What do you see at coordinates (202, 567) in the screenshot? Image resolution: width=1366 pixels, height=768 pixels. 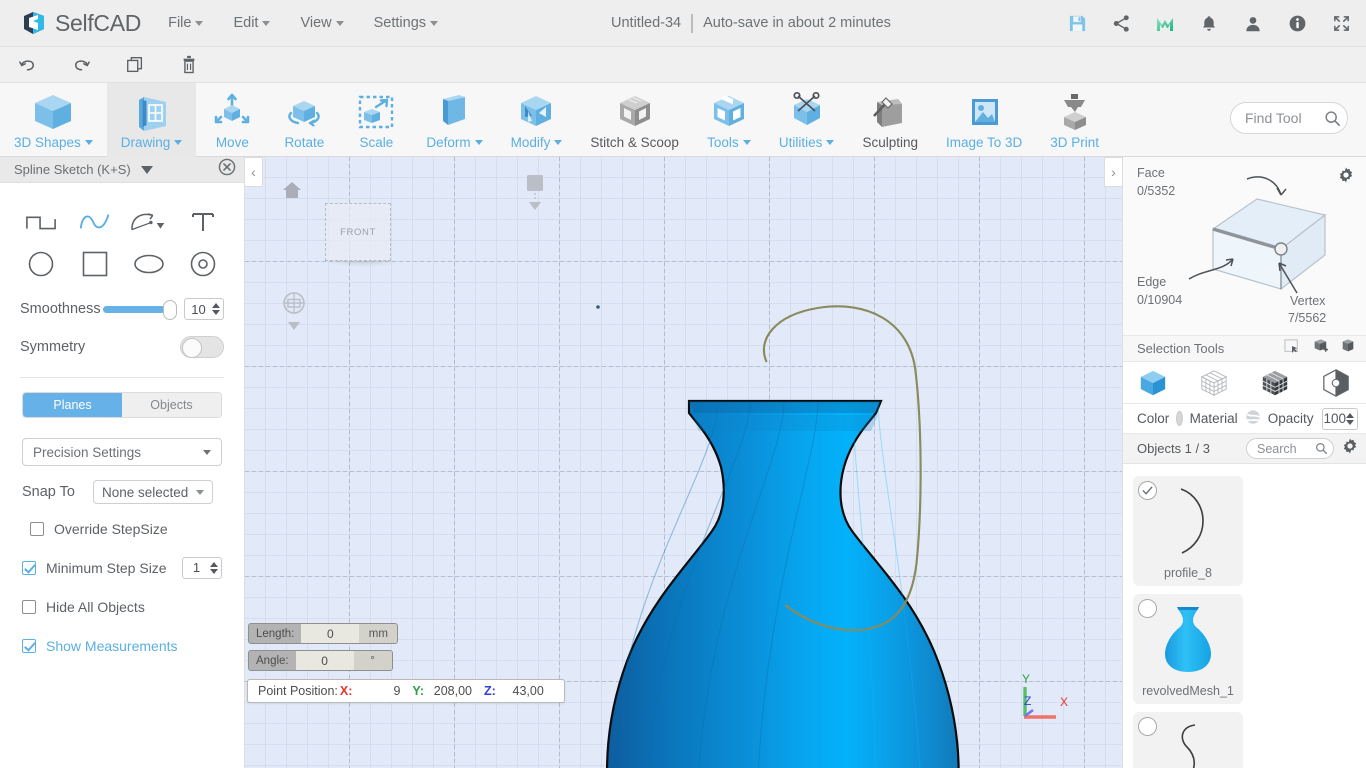 I see `minimum-step-size-input: 1` at bounding box center [202, 567].